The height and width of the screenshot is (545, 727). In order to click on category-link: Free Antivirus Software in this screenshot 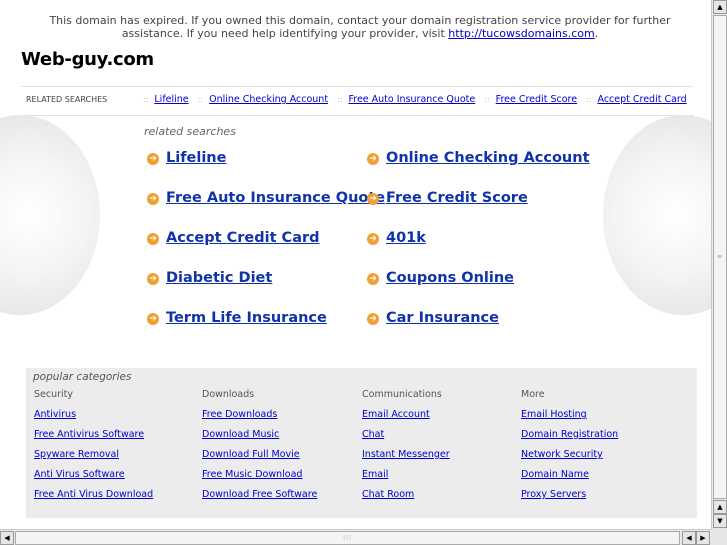, I will do `click(93, 434)`.